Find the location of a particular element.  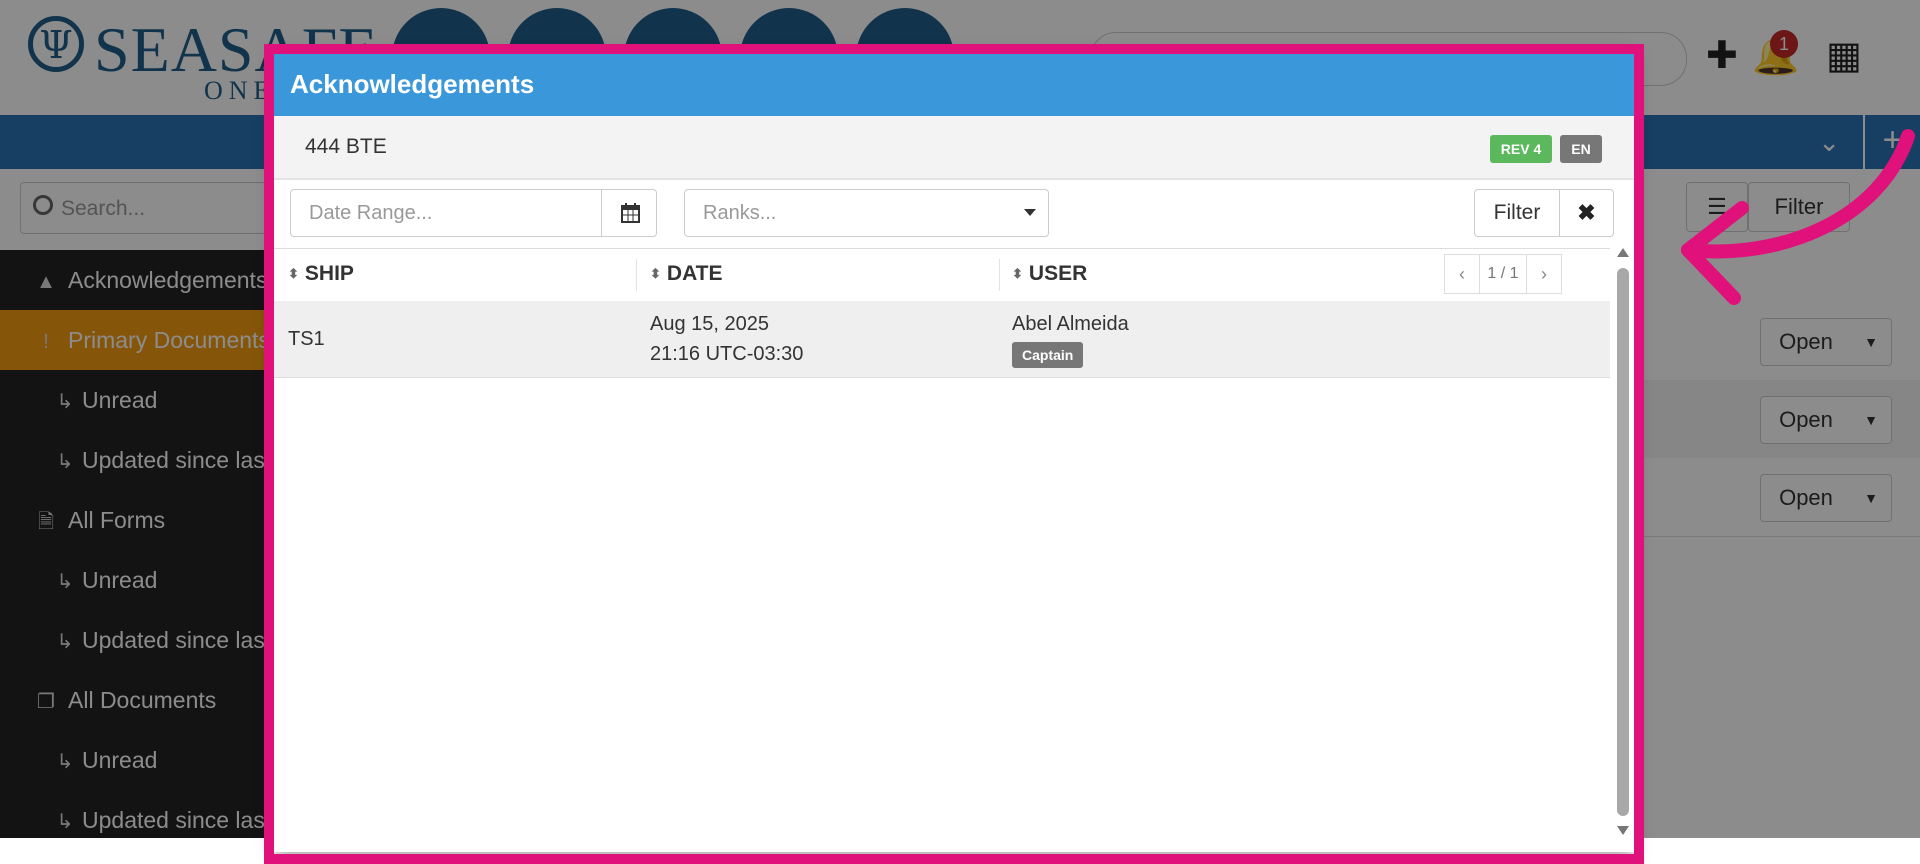

column-label: SHIP is located at coordinates (329, 273).